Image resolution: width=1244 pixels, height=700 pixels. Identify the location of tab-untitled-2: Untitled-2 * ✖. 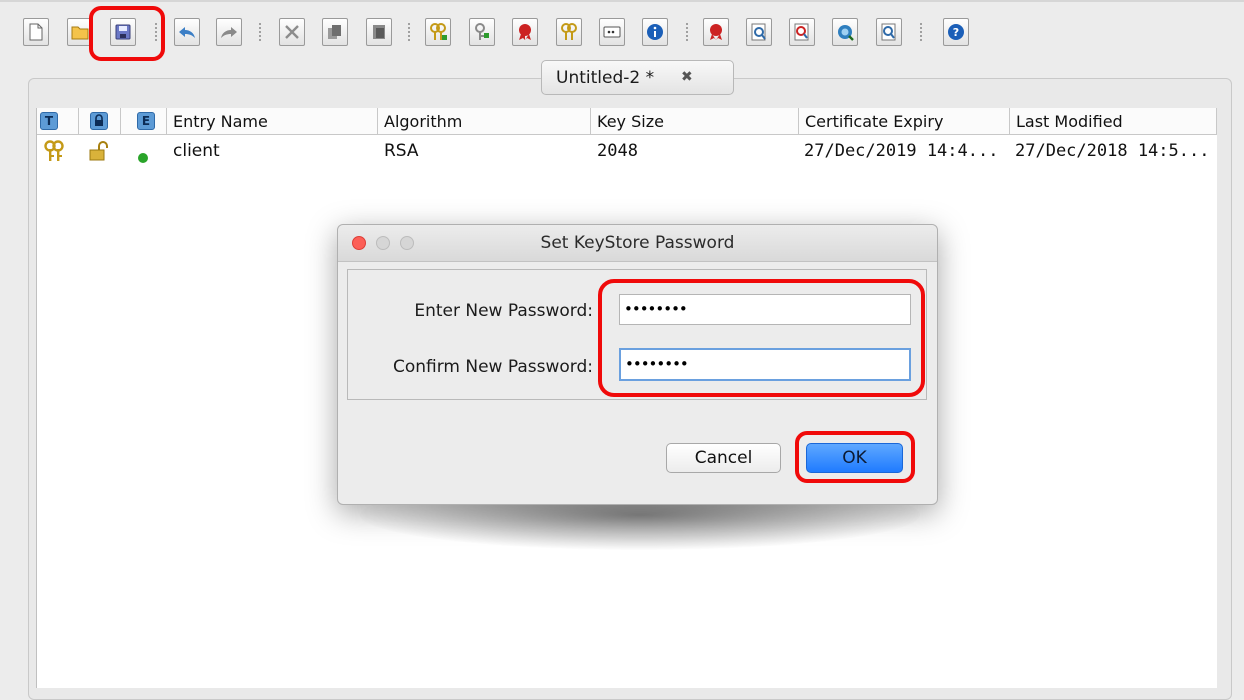
(637, 77).